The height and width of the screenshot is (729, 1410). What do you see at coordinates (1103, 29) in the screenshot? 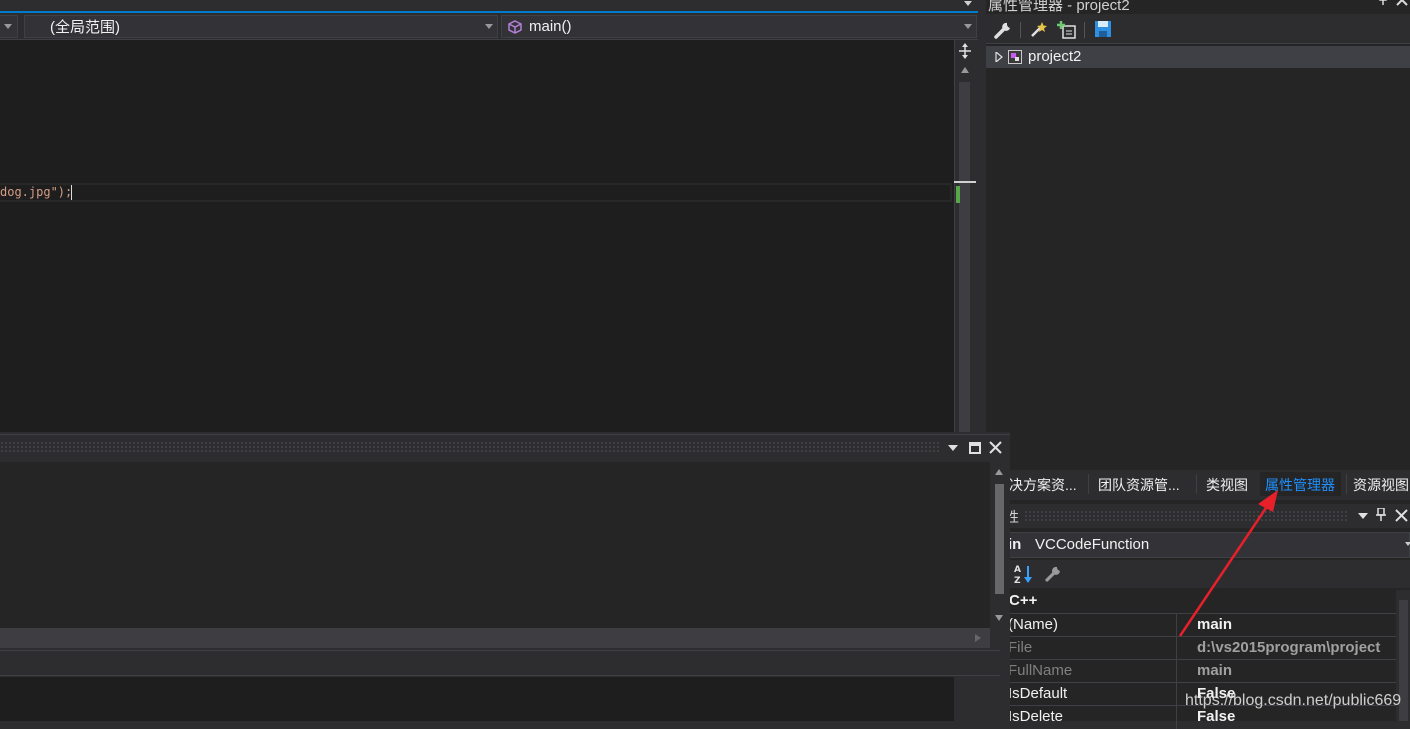
I see `save-icon` at bounding box center [1103, 29].